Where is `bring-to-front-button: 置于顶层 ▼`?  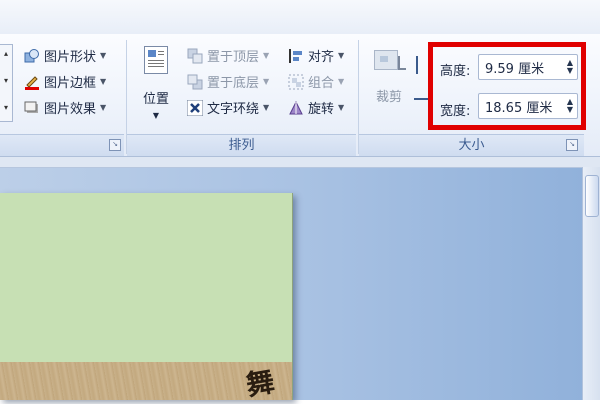 bring-to-front-button: 置于顶层 ▼ is located at coordinates (228, 55).